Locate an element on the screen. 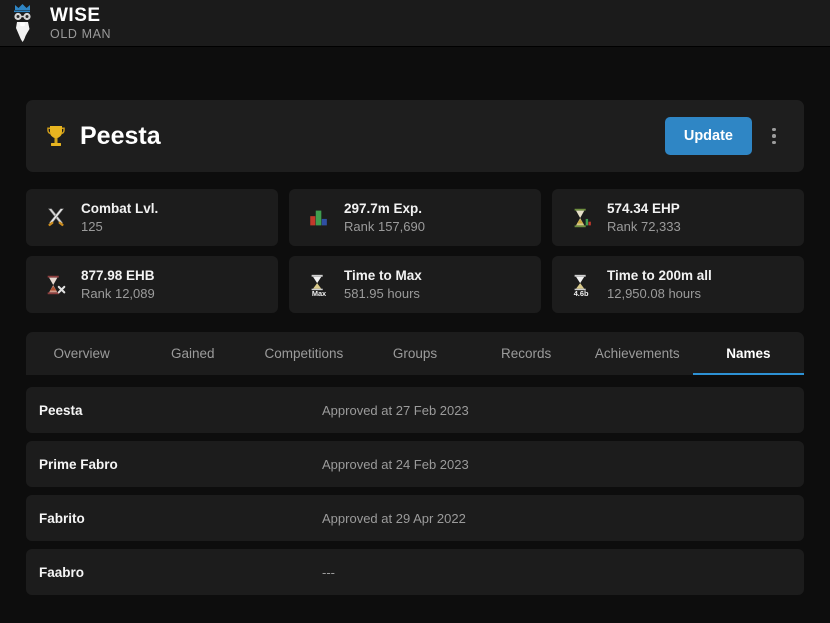  name-status: --- is located at coordinates (328, 572).